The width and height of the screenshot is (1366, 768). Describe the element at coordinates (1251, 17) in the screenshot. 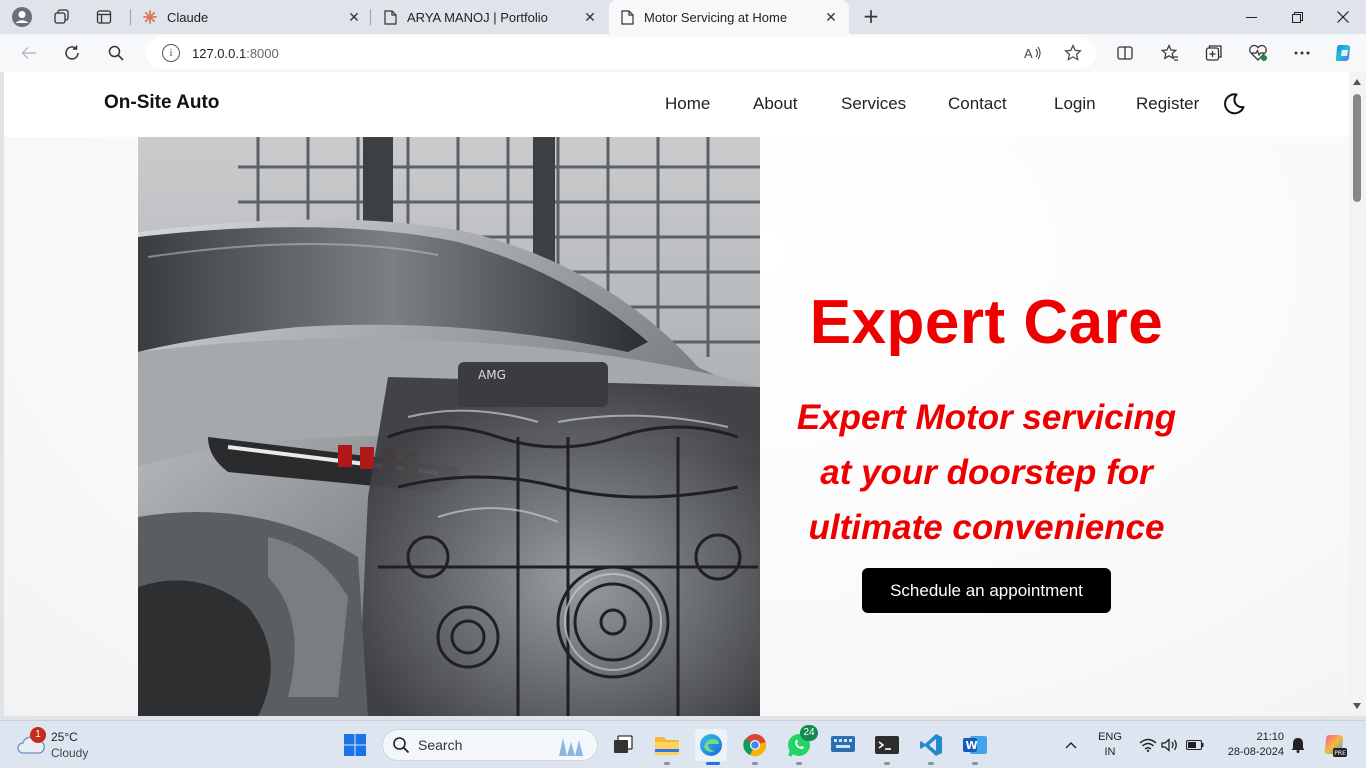

I see `minimize-button` at that location.